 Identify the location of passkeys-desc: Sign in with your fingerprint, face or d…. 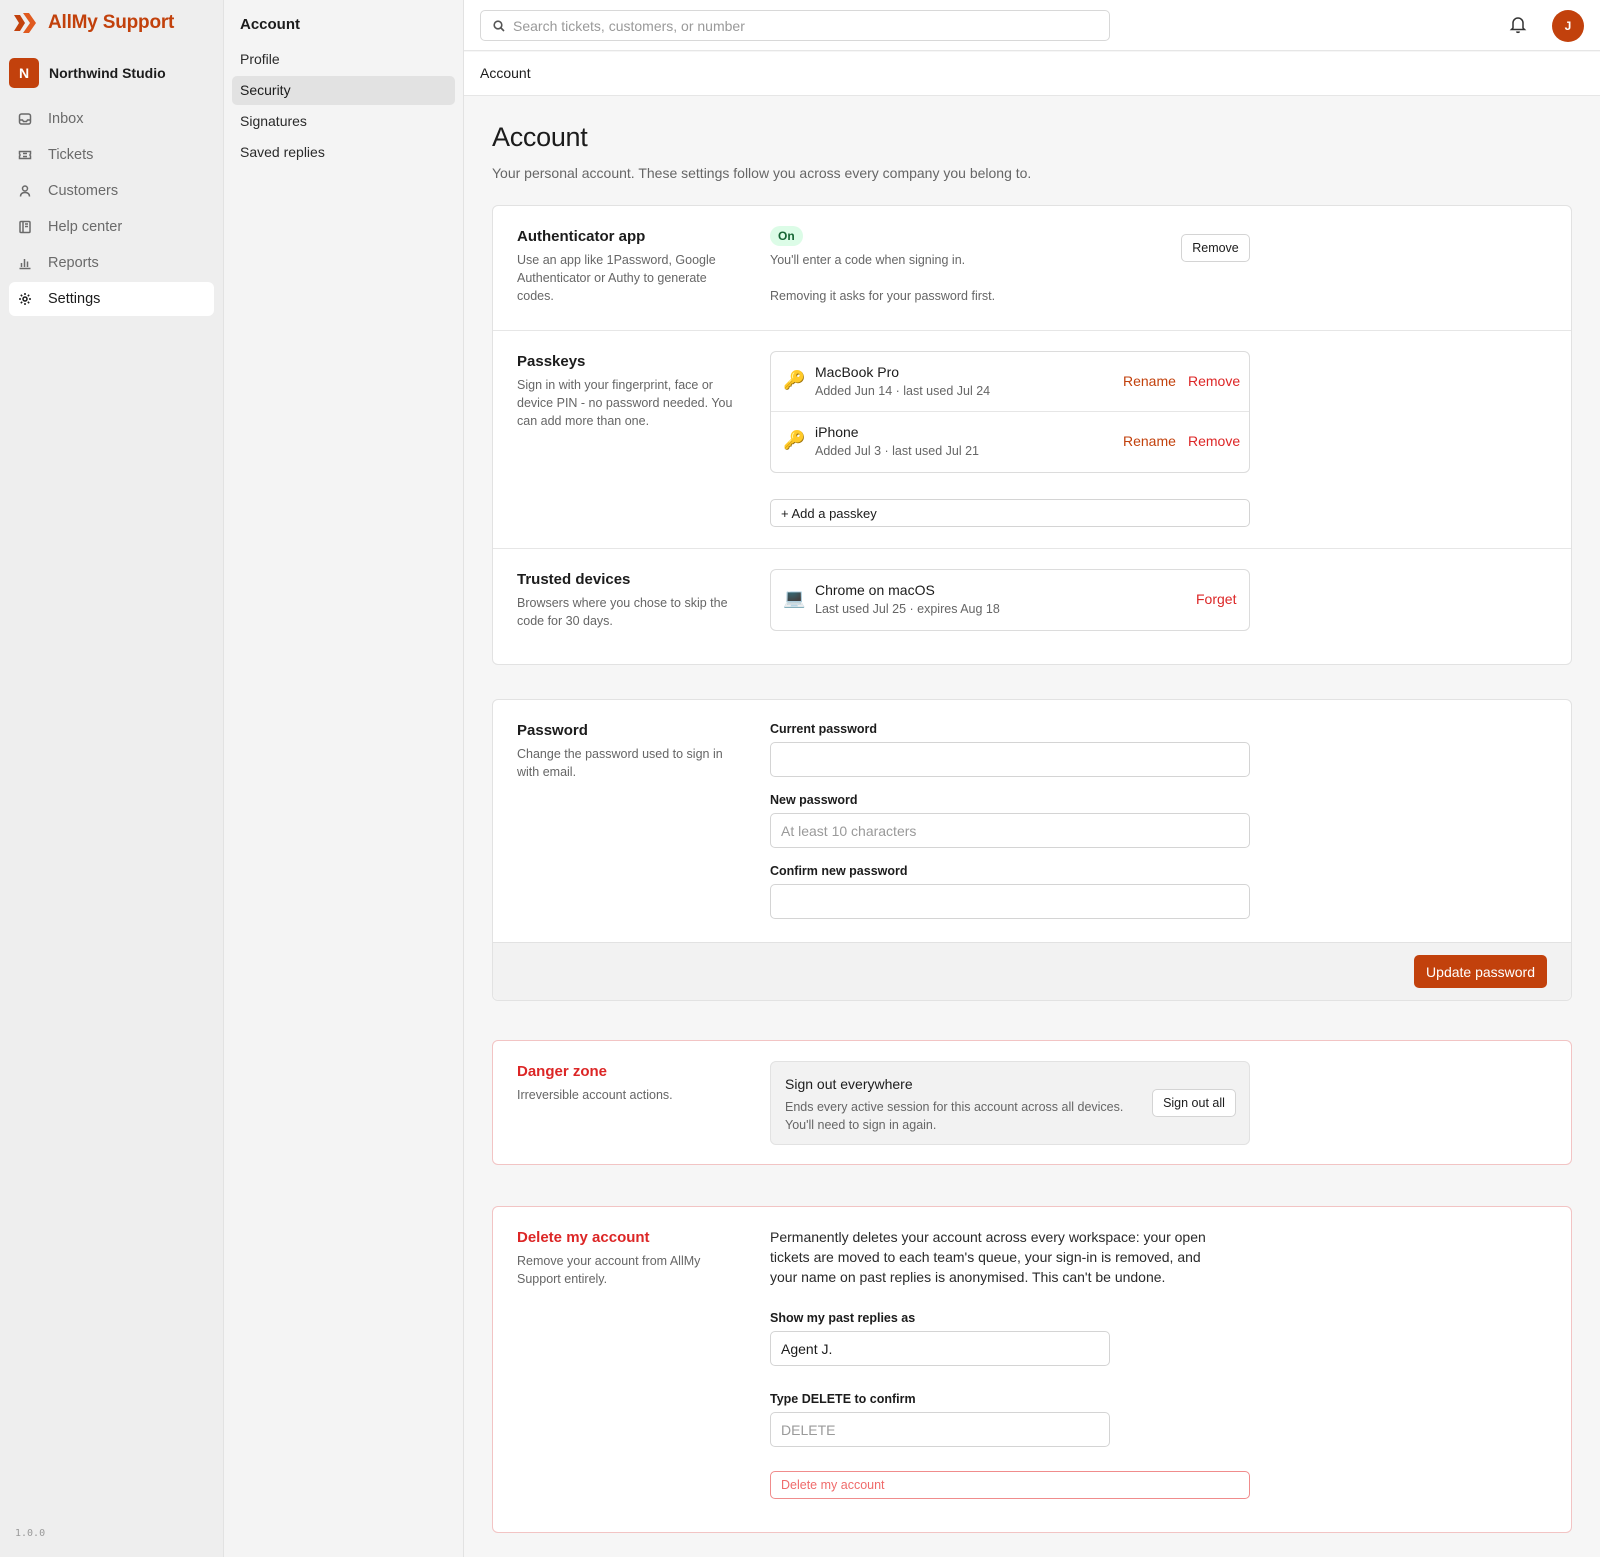
(625, 403).